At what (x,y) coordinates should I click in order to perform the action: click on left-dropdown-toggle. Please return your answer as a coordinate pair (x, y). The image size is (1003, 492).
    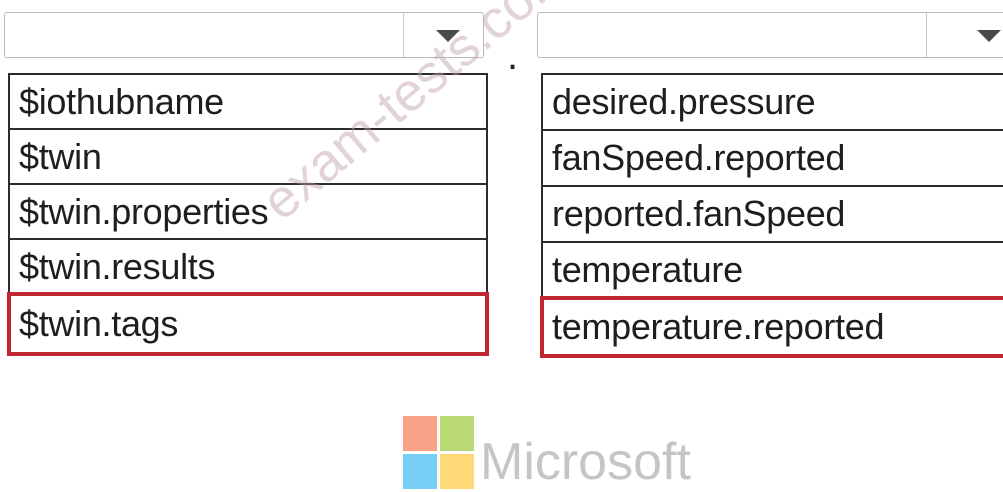
    Looking at the image, I should click on (443, 35).